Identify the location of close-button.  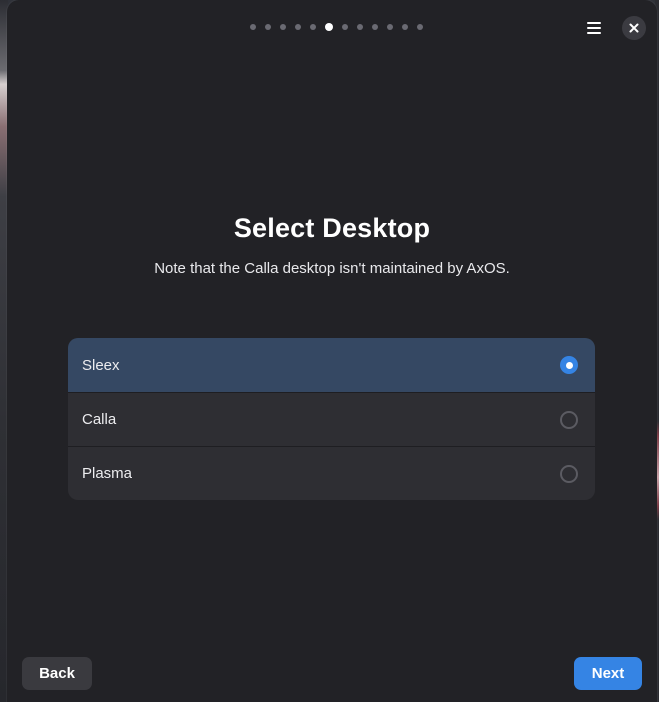
(634, 28).